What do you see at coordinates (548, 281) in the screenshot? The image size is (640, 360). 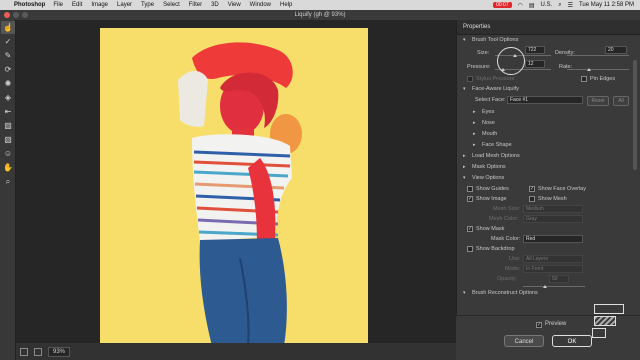 I see `opacity-row: Opacity: 50` at bounding box center [548, 281].